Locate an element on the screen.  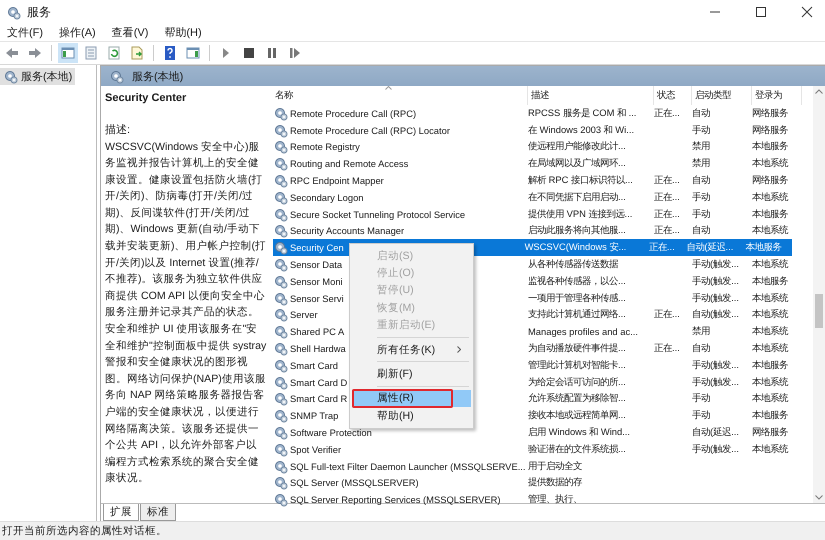
table-cell: 用于启动全文 is located at coordinates (555, 466).